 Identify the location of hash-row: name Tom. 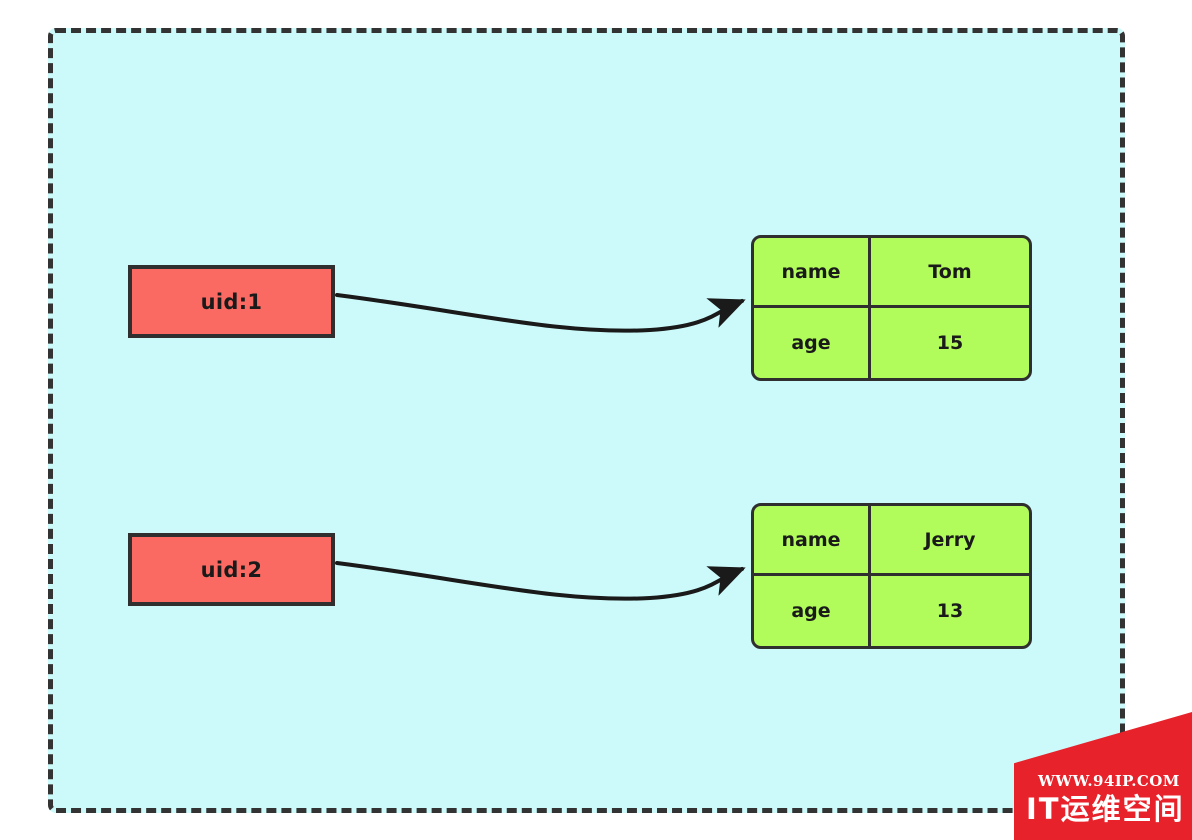
(893, 271).